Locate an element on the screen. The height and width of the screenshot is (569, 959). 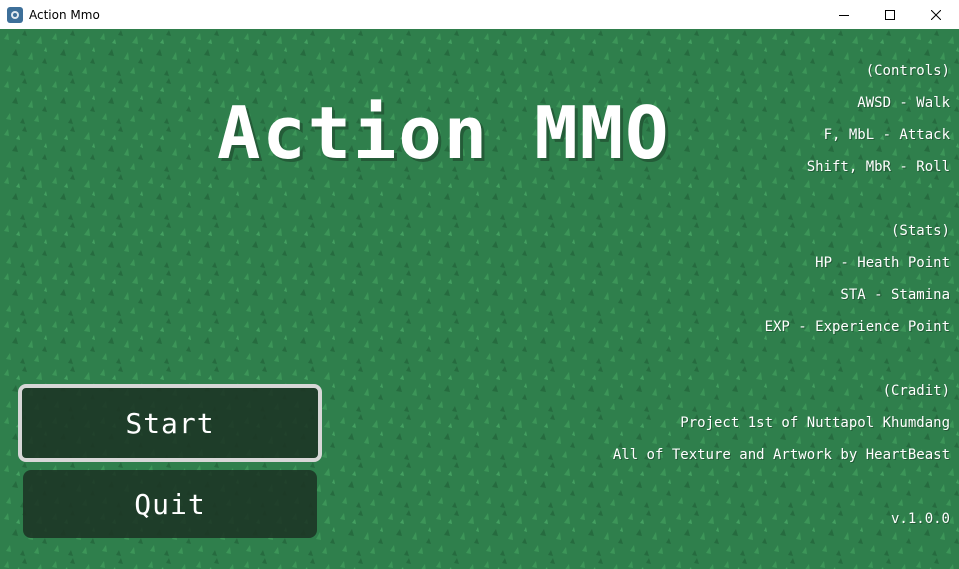
quit-button: Quit is located at coordinates (170, 504).